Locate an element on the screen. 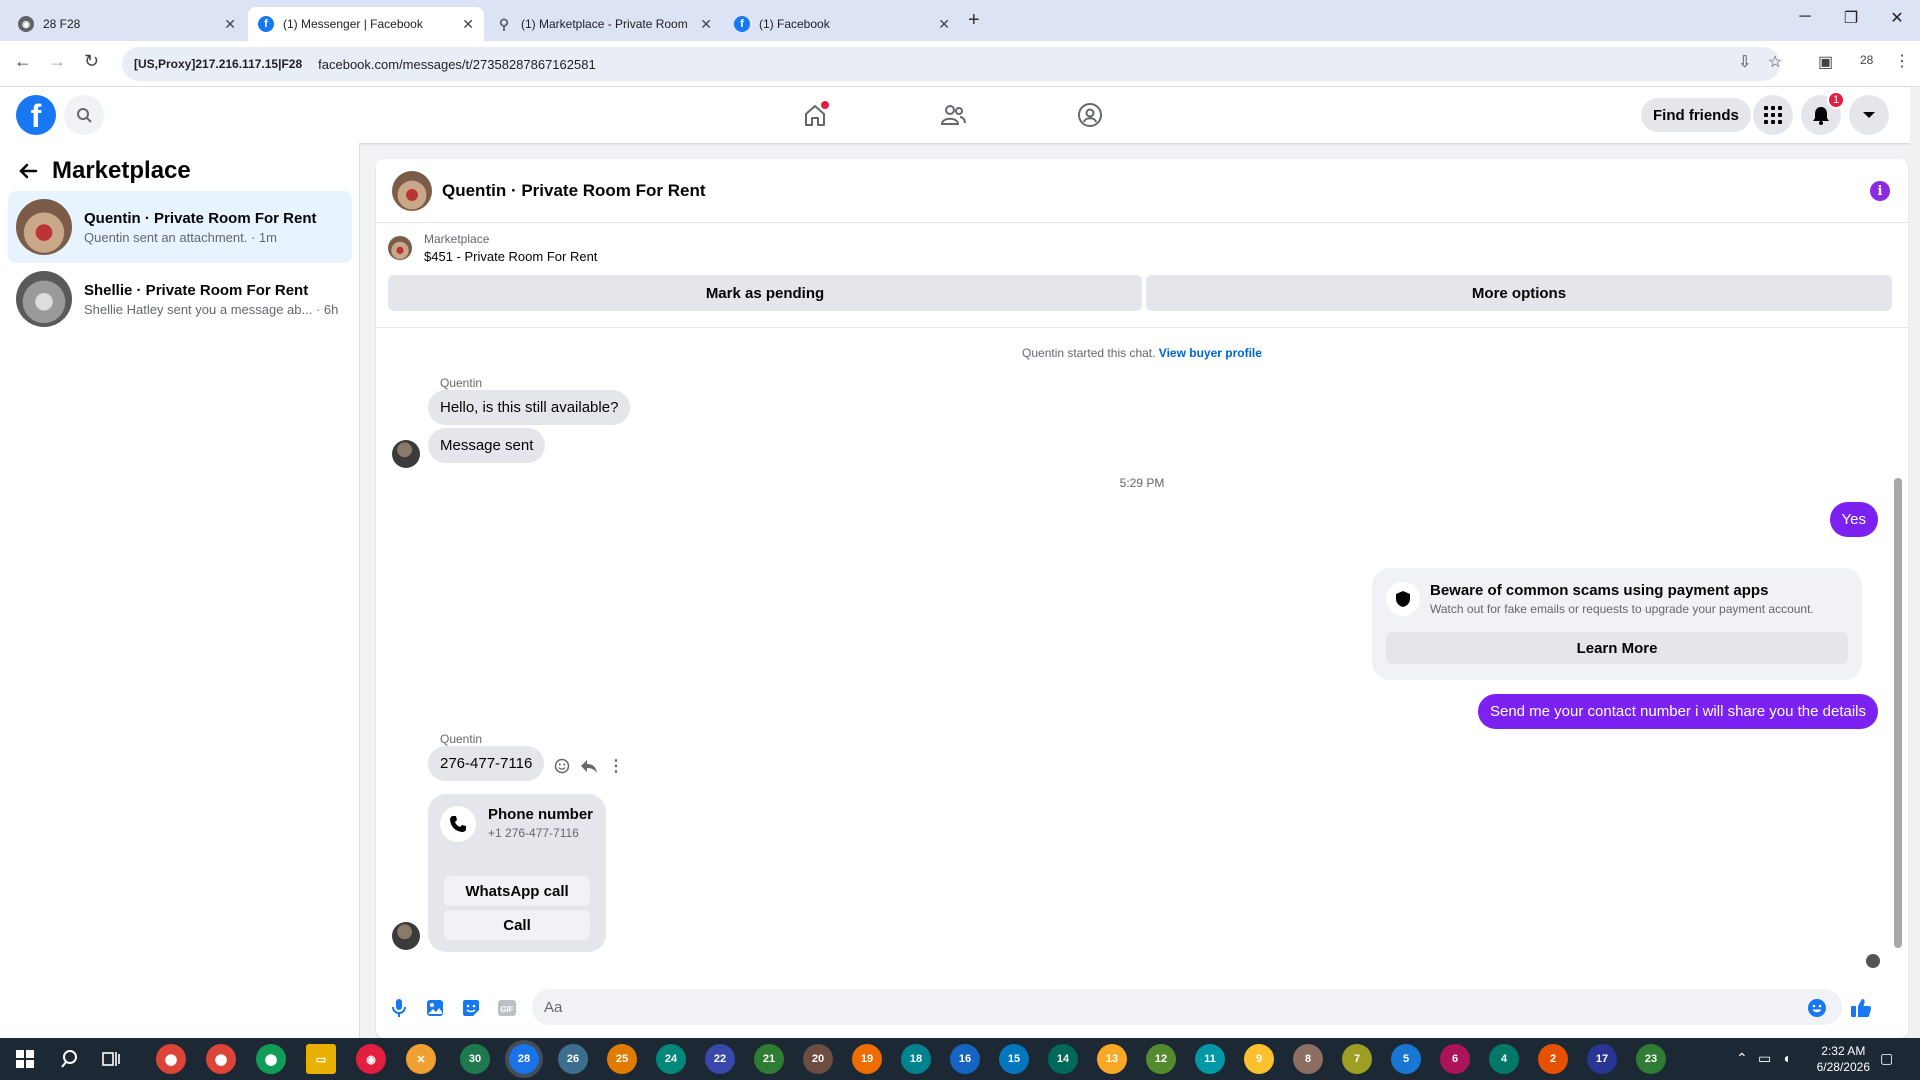  taskbar-app-23: 23 is located at coordinates (1651, 1059).